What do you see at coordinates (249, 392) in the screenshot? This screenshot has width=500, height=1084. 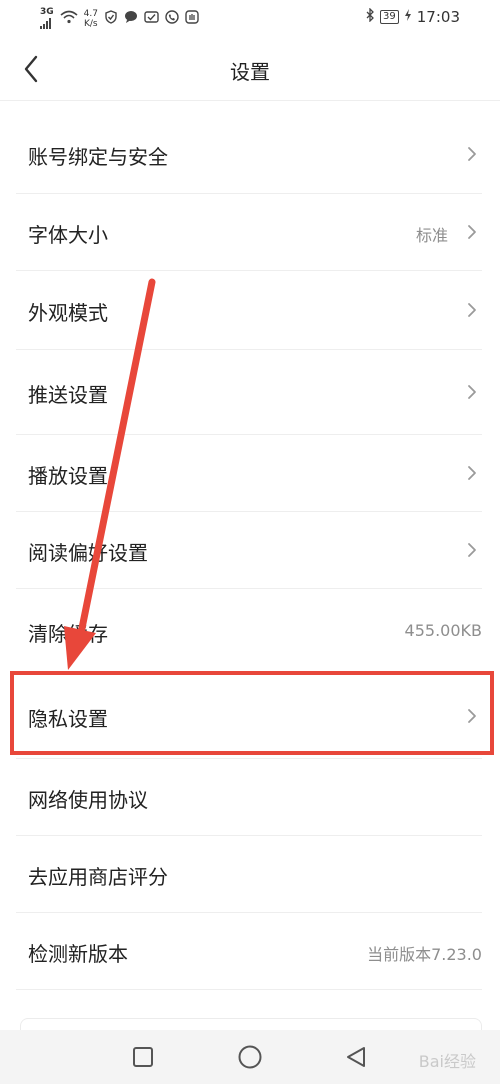 I see `settings-row: 推送设置` at bounding box center [249, 392].